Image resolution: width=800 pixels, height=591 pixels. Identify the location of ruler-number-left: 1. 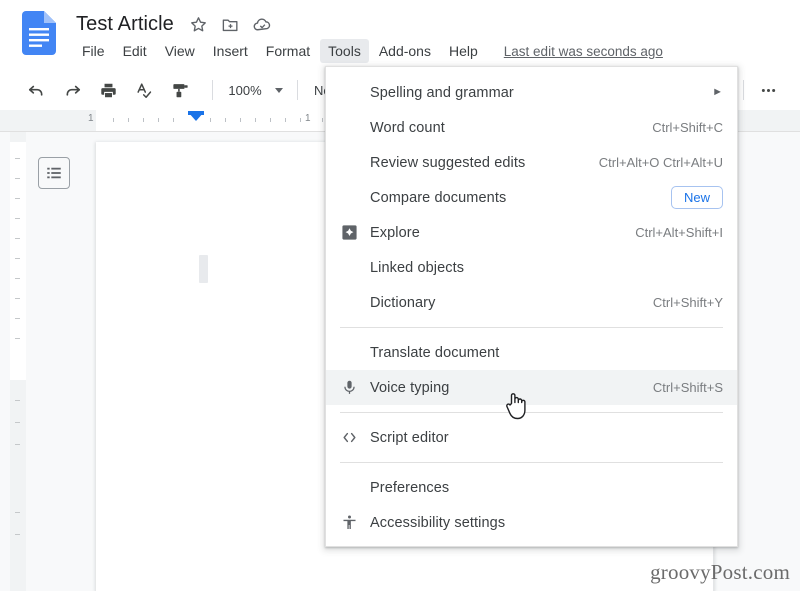
(91, 118).